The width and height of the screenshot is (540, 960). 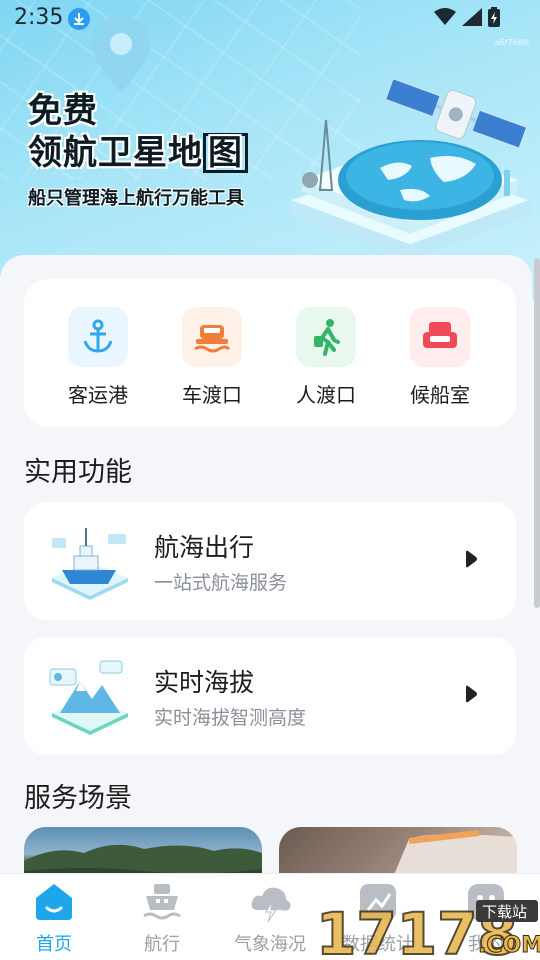 I want to click on quick-action-passenger-port: 客运港, so click(x=98, y=357).